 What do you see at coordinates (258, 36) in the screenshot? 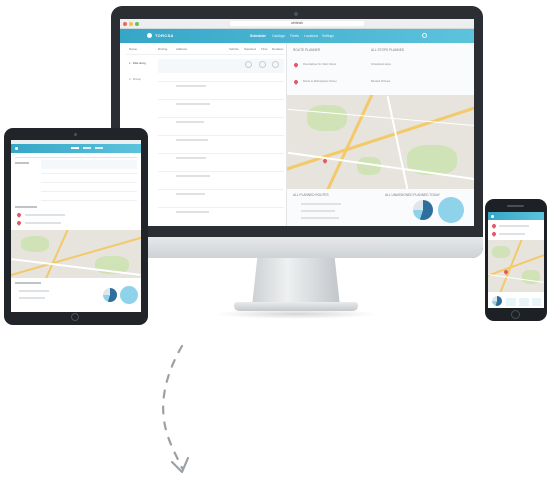
I see `nav-item-scheduler: Scheduler` at bounding box center [258, 36].